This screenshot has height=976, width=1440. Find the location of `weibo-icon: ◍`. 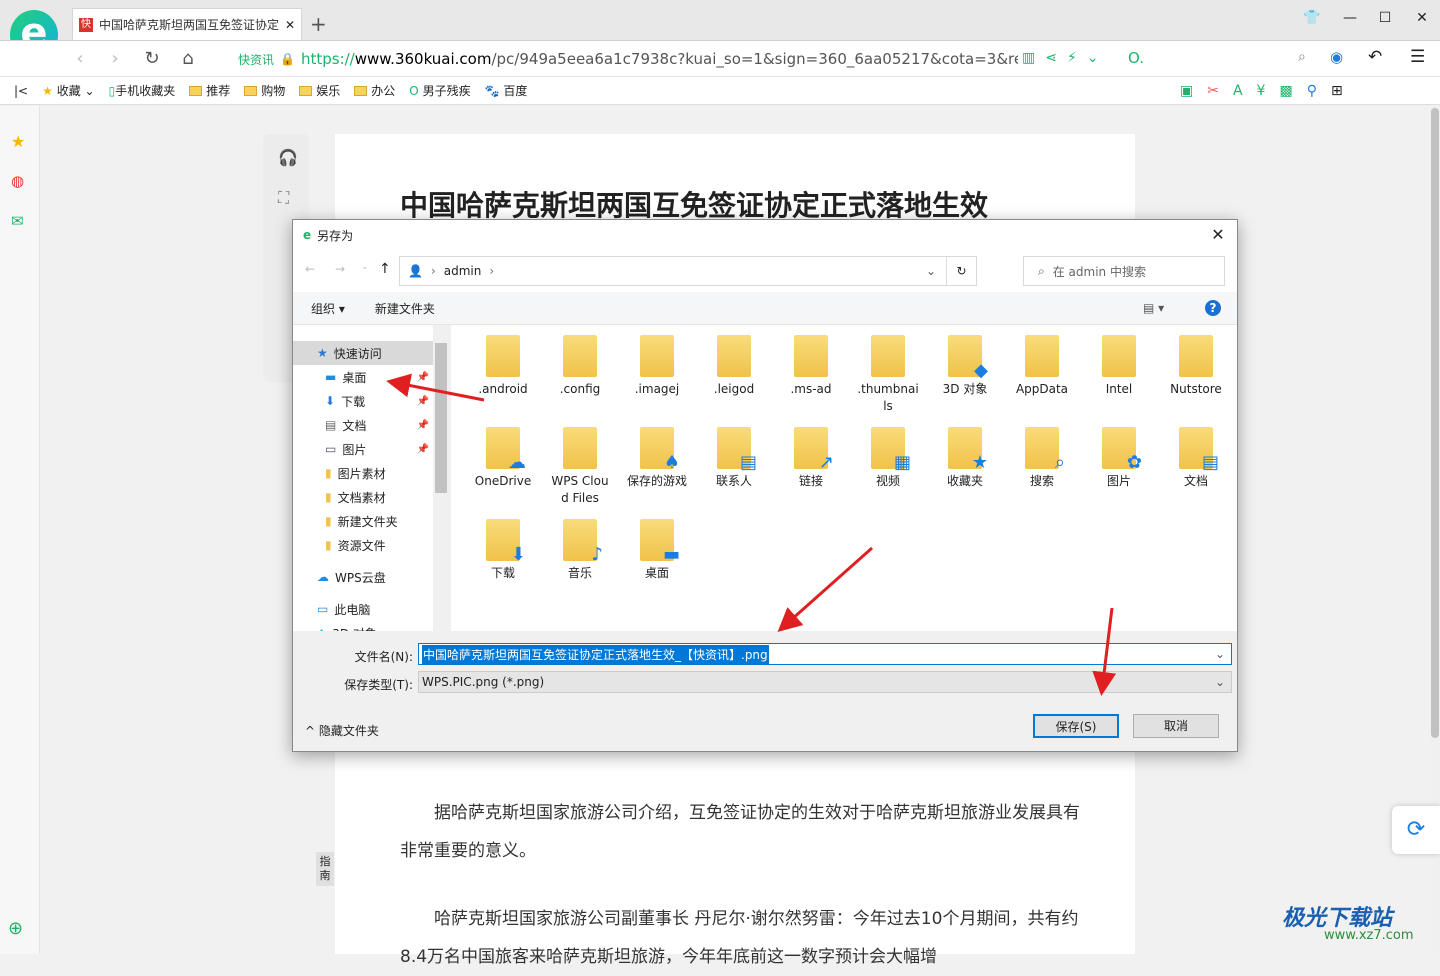

weibo-icon: ◍ is located at coordinates (17, 181).